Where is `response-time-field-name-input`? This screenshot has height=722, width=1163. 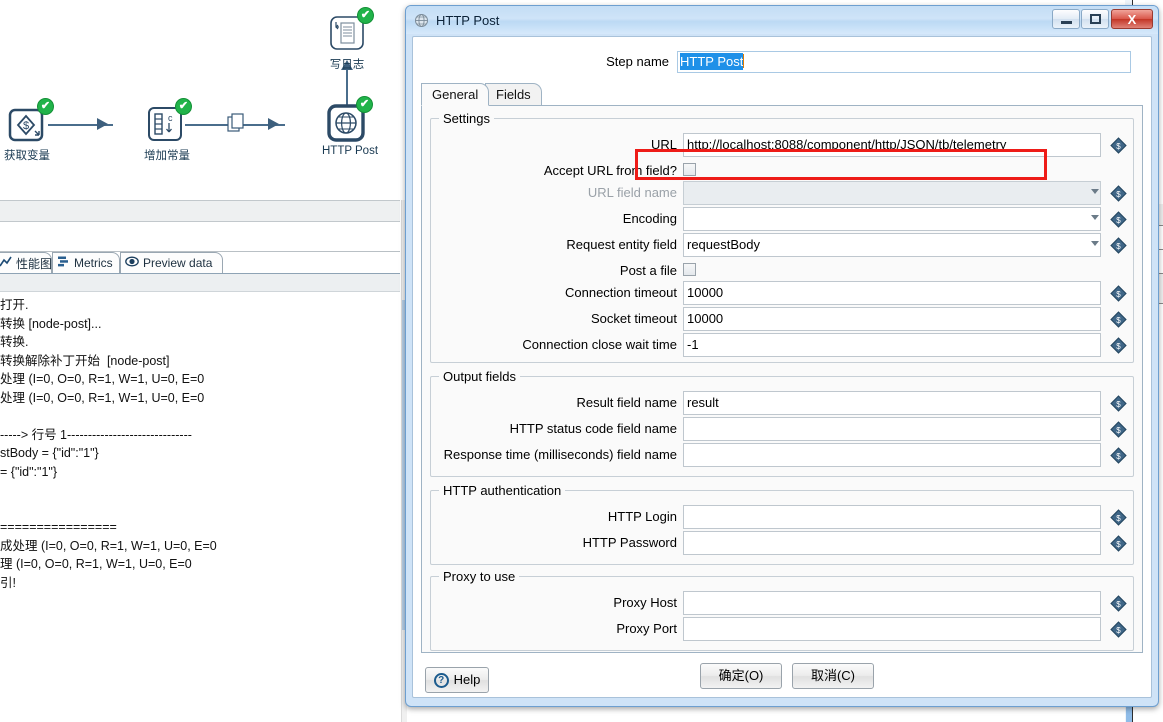 response-time-field-name-input is located at coordinates (892, 455).